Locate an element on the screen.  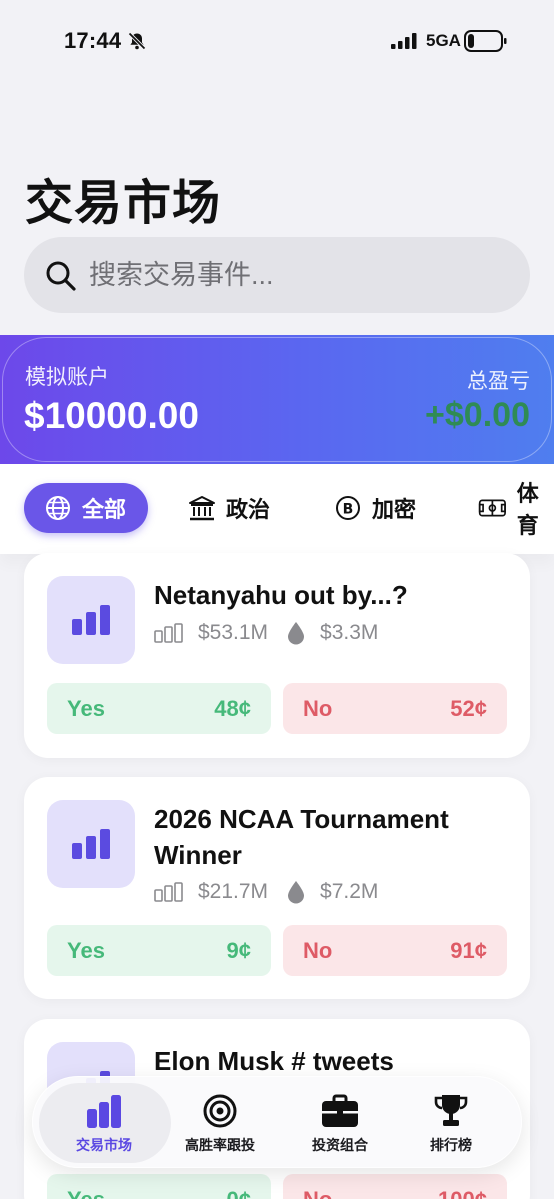
yes-button: Yes 0¢ is located at coordinates (159, 1186).